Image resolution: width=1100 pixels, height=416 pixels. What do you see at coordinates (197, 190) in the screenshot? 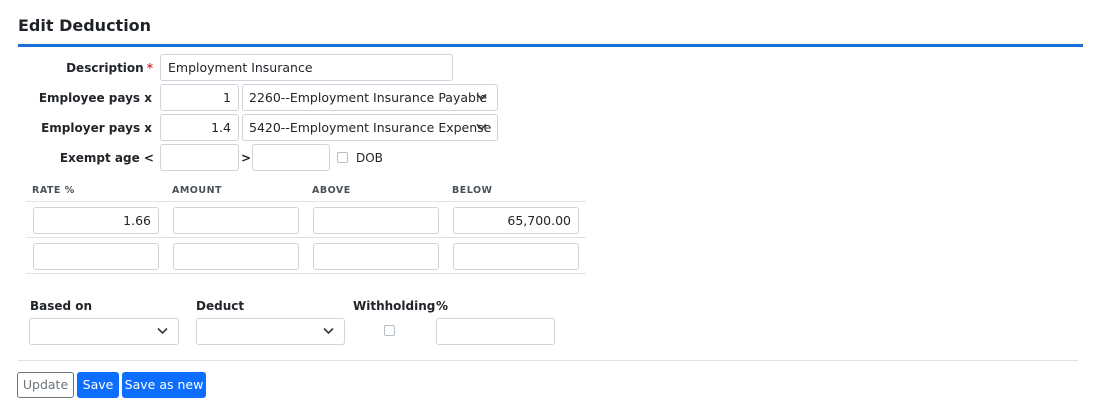
I see `column-header-amount: AMOUNT` at bounding box center [197, 190].